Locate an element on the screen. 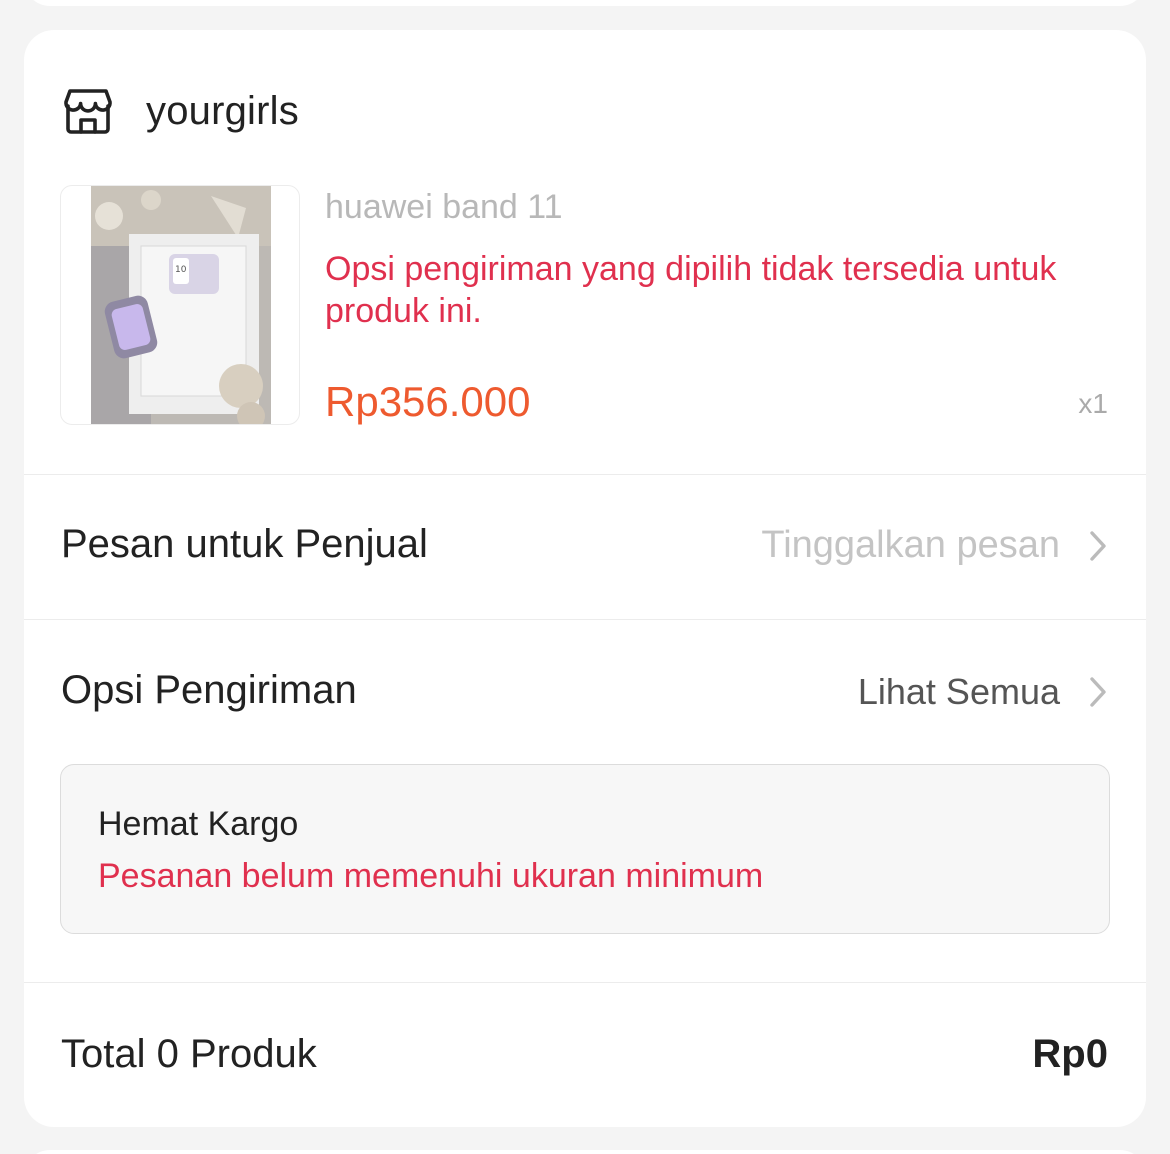 The height and width of the screenshot is (1154, 1170). shipping-option-warning: Pesanan belum memenuhi ukuran minimum is located at coordinates (431, 876).